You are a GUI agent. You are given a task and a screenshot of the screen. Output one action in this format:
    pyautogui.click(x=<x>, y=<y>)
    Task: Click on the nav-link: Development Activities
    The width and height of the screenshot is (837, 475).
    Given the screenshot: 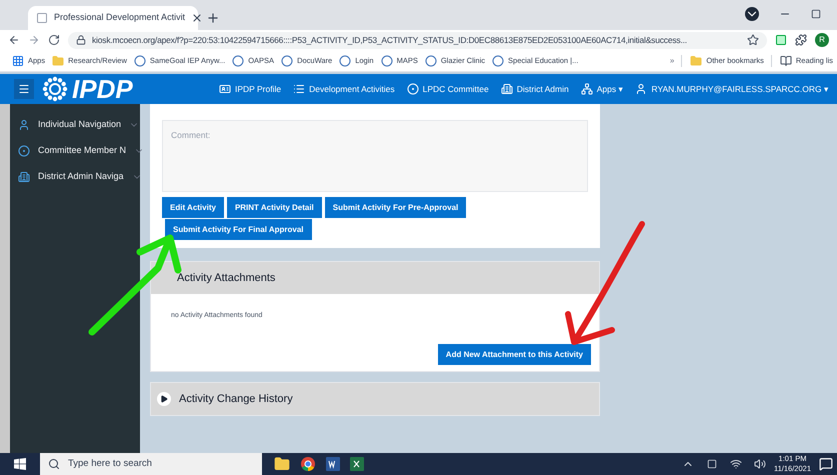 What is the action you would take?
    pyautogui.click(x=344, y=89)
    